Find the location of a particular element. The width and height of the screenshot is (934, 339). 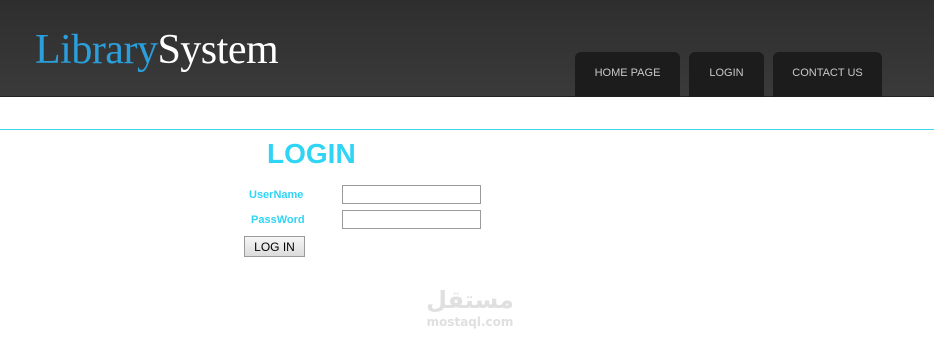

section-divider is located at coordinates (467, 129).